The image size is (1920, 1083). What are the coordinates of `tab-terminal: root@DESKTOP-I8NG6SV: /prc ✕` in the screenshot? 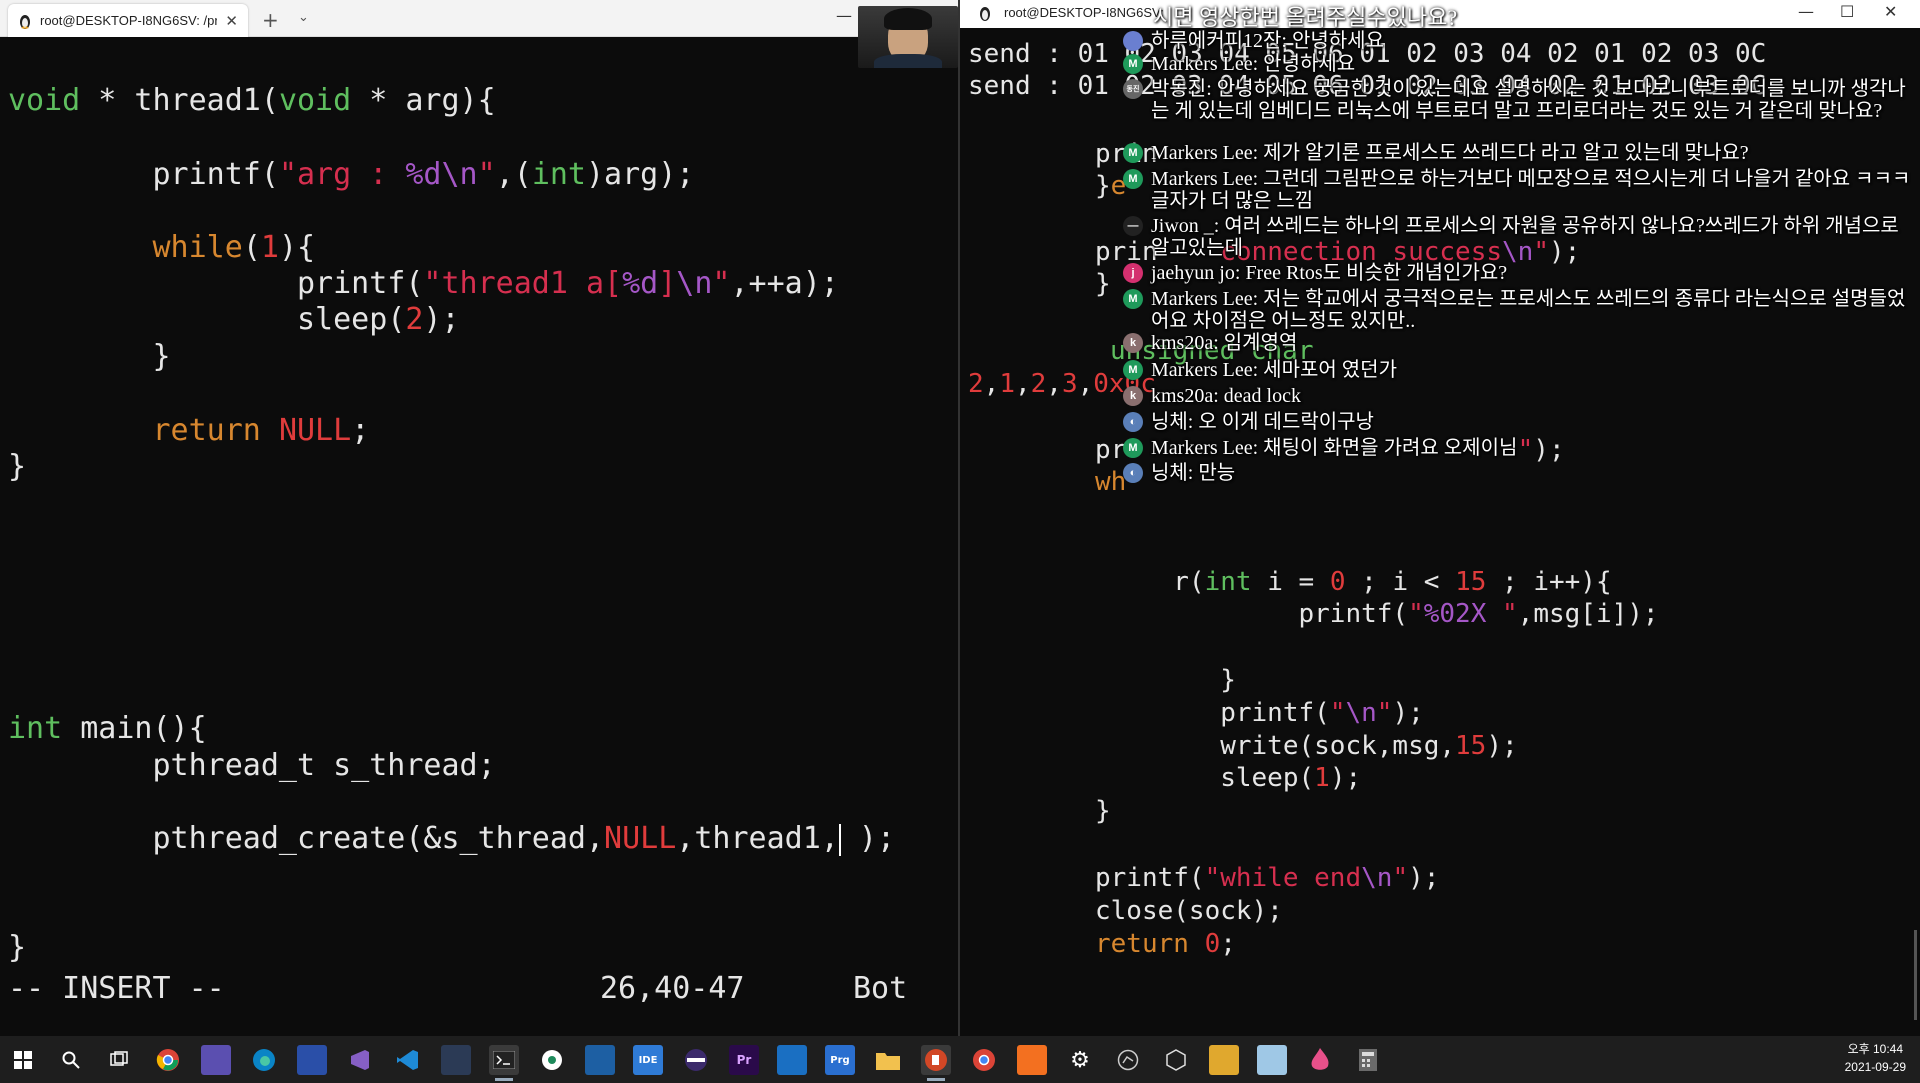 It's located at (128, 20).